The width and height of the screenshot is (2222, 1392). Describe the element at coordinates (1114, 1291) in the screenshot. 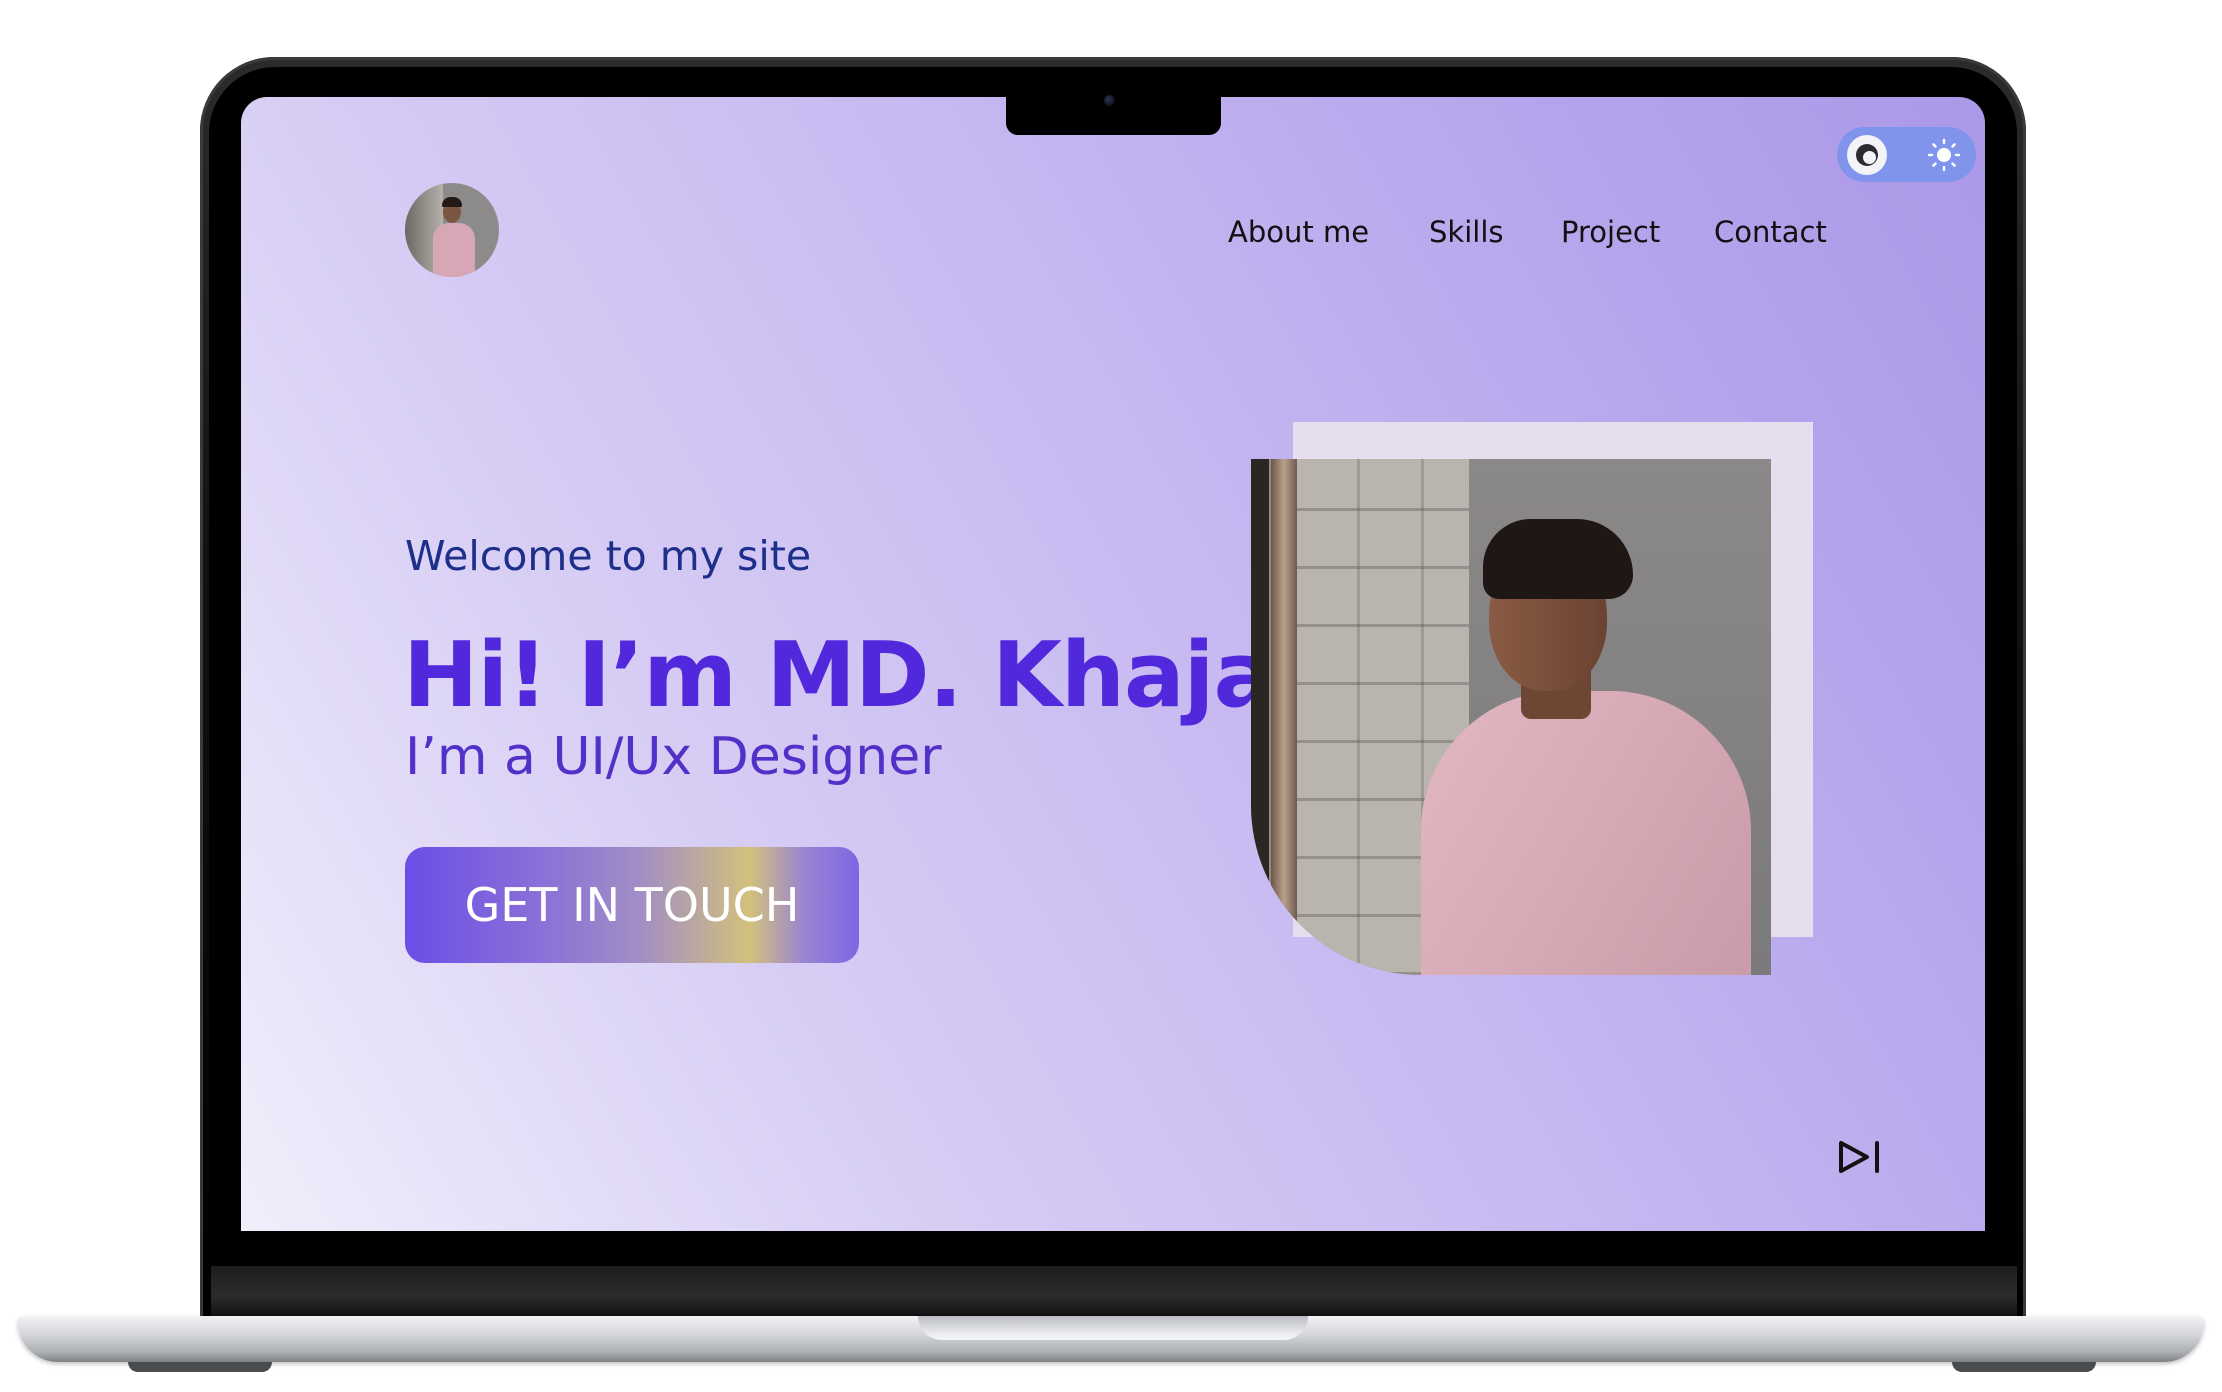

I see `hinge` at that location.